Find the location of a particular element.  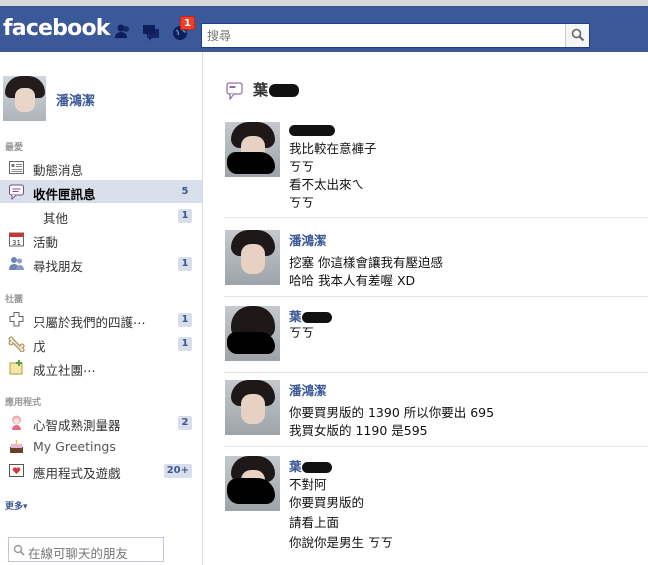

search-box is located at coordinates (395, 35).